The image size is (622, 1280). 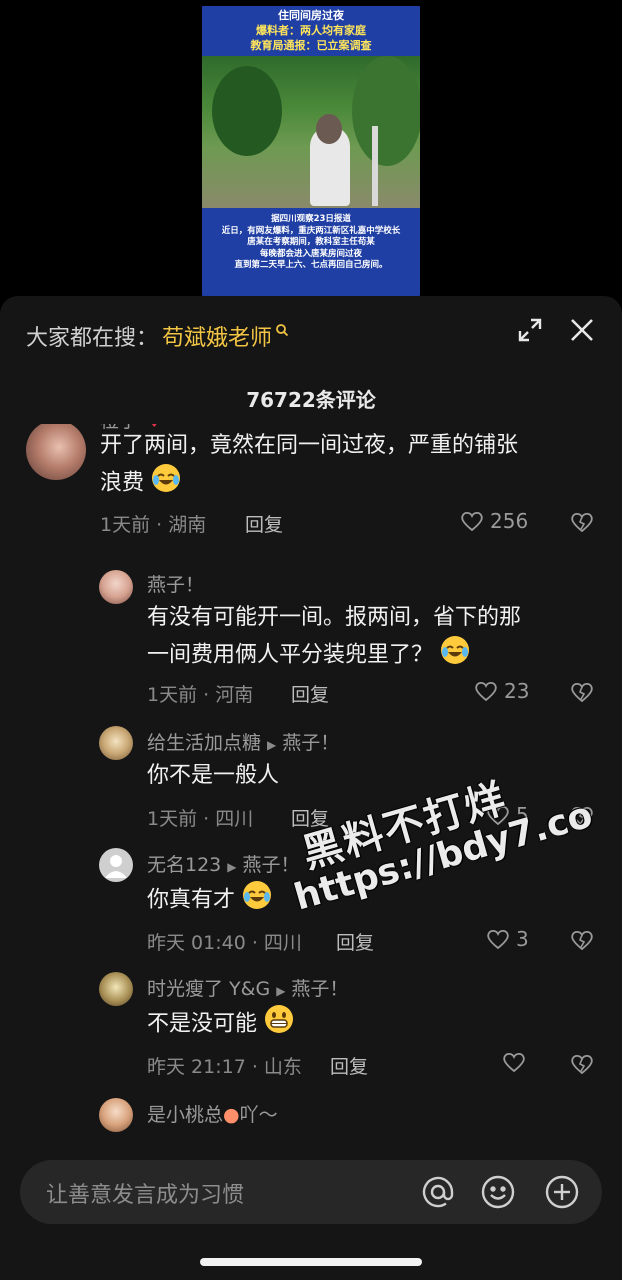 I want to click on reply-item: 无名123 ▶ 燕子！ 你真有才 昨天 01:40 · 四川 回复 3, so click(x=311, y=901).